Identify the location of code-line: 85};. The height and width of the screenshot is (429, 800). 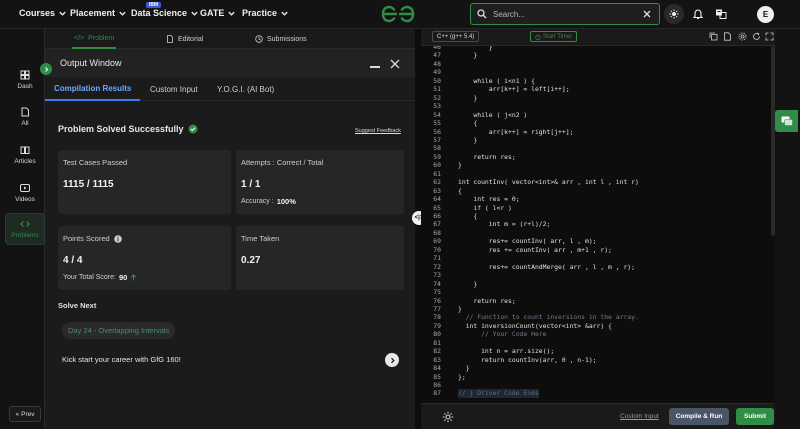
(598, 377).